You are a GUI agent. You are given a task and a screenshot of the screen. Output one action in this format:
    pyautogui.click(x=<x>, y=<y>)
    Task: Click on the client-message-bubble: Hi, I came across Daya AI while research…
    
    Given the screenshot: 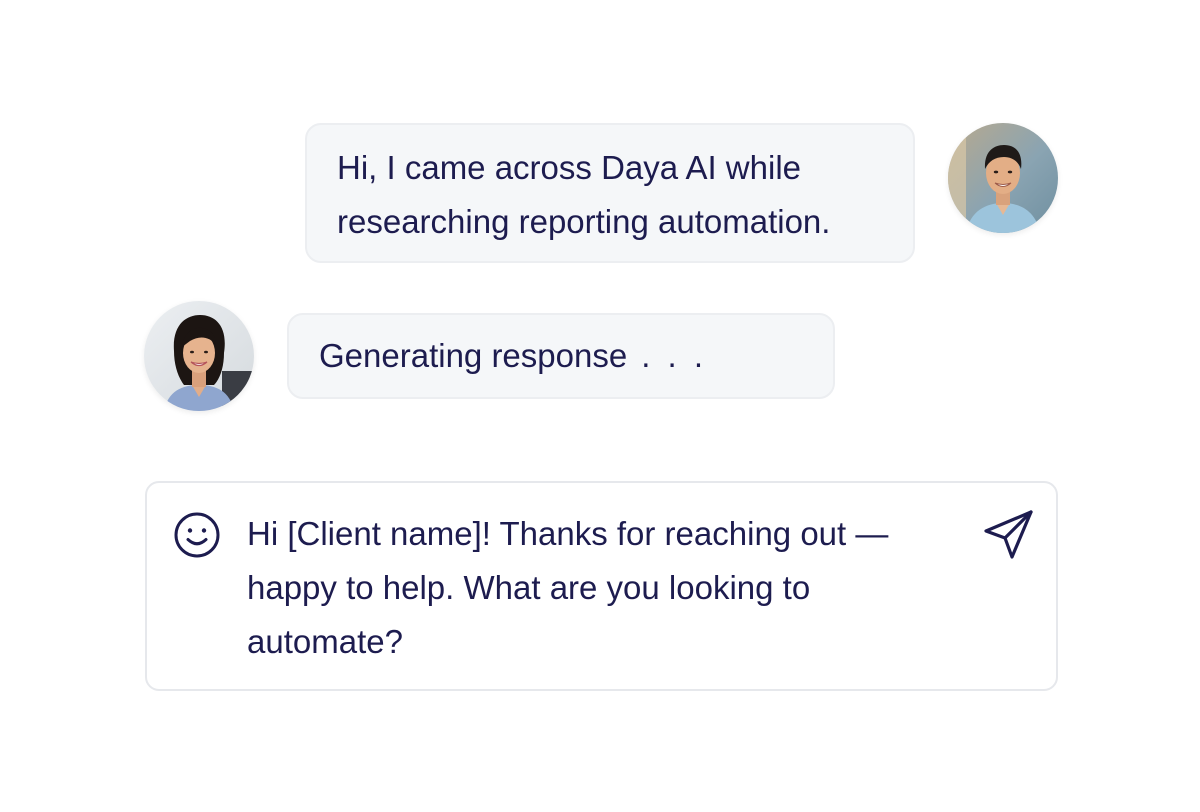 What is the action you would take?
    pyautogui.click(x=610, y=193)
    